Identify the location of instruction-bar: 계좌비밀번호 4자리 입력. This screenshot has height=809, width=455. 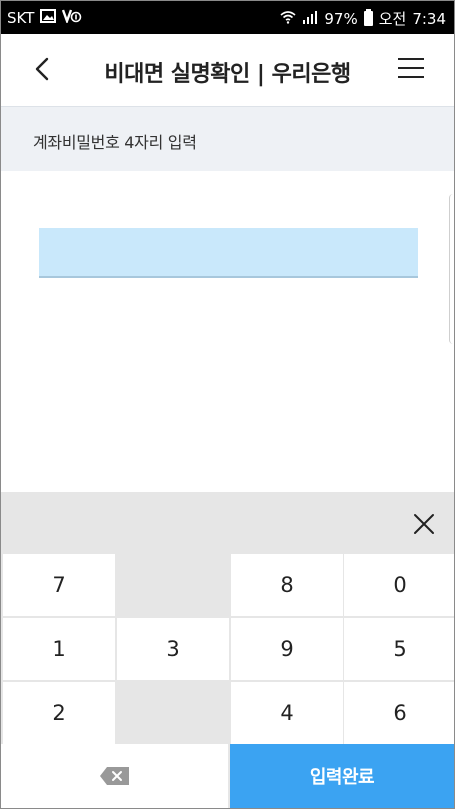
(227, 138).